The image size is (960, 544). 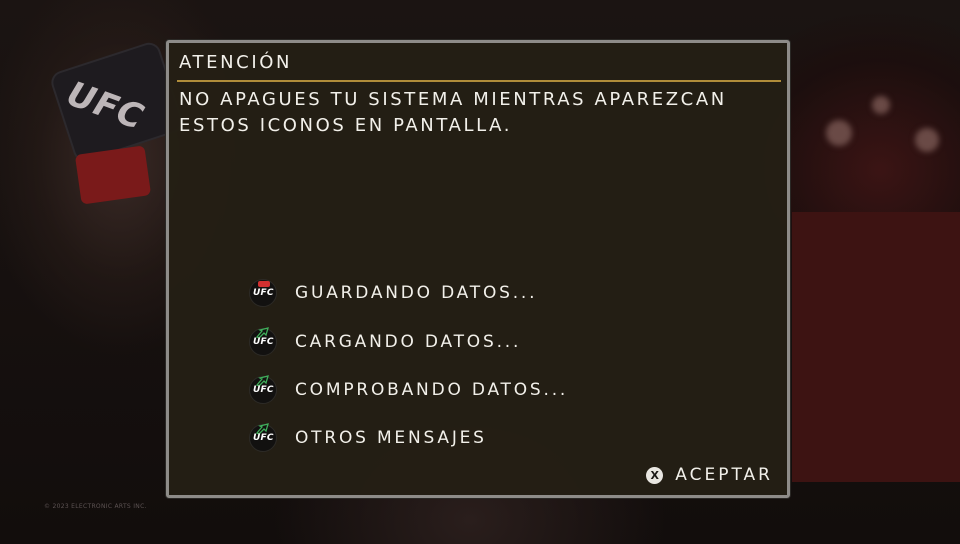 I want to click on ufc-other-icon: UFC, so click(x=263, y=437).